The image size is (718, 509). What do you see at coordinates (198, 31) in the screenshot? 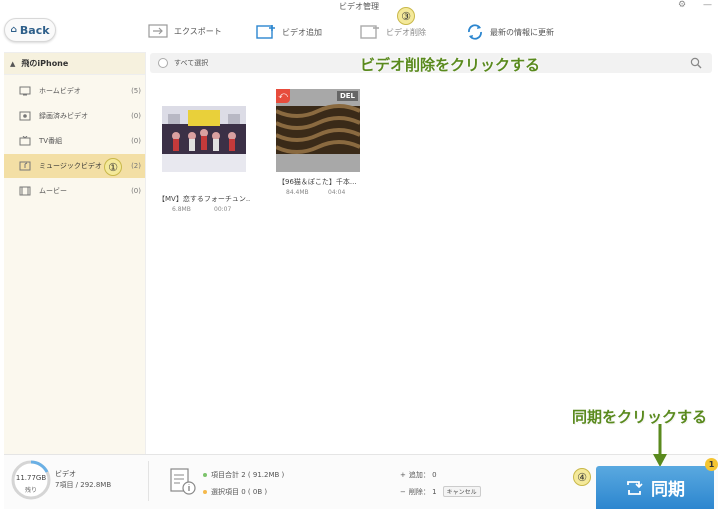
I see `export-label: エクスポート` at bounding box center [198, 31].